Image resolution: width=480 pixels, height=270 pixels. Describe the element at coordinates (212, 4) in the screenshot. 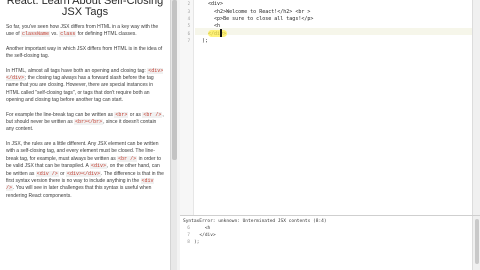

I see `code-line: <div>` at that location.